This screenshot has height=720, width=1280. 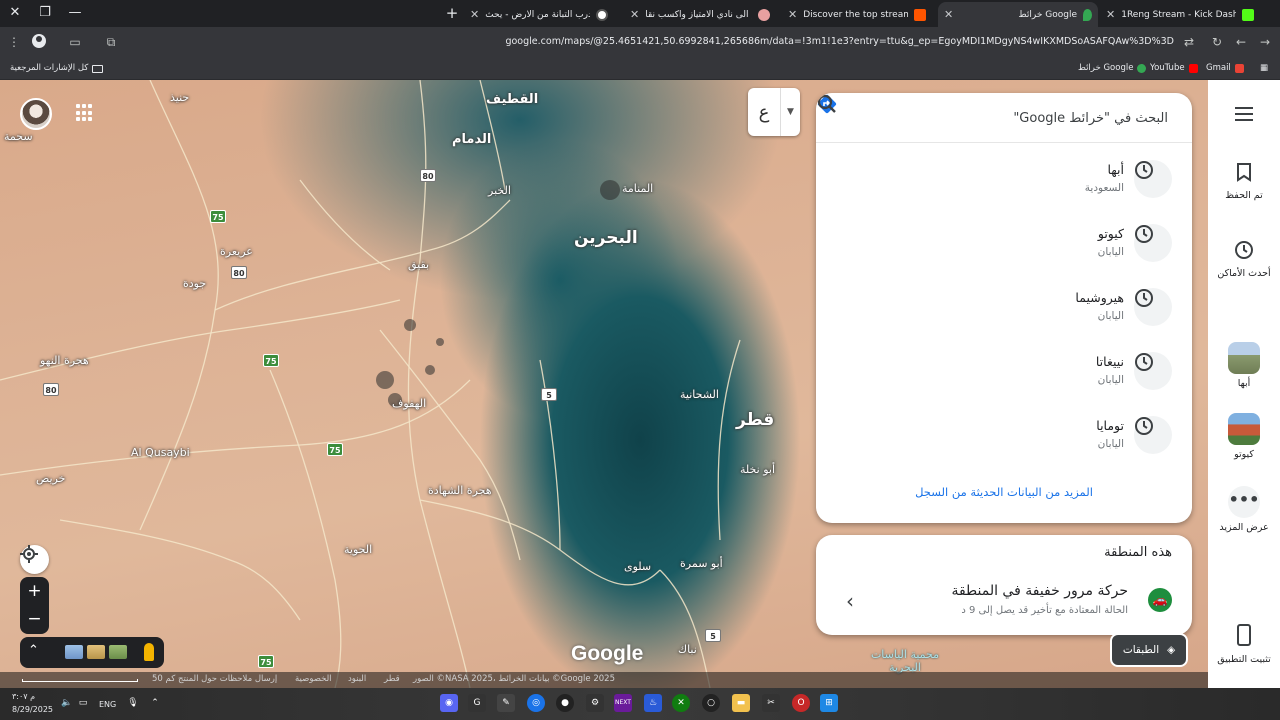 What do you see at coordinates (512, 99) in the screenshot?
I see `label-qatif: القطيف` at bounding box center [512, 99].